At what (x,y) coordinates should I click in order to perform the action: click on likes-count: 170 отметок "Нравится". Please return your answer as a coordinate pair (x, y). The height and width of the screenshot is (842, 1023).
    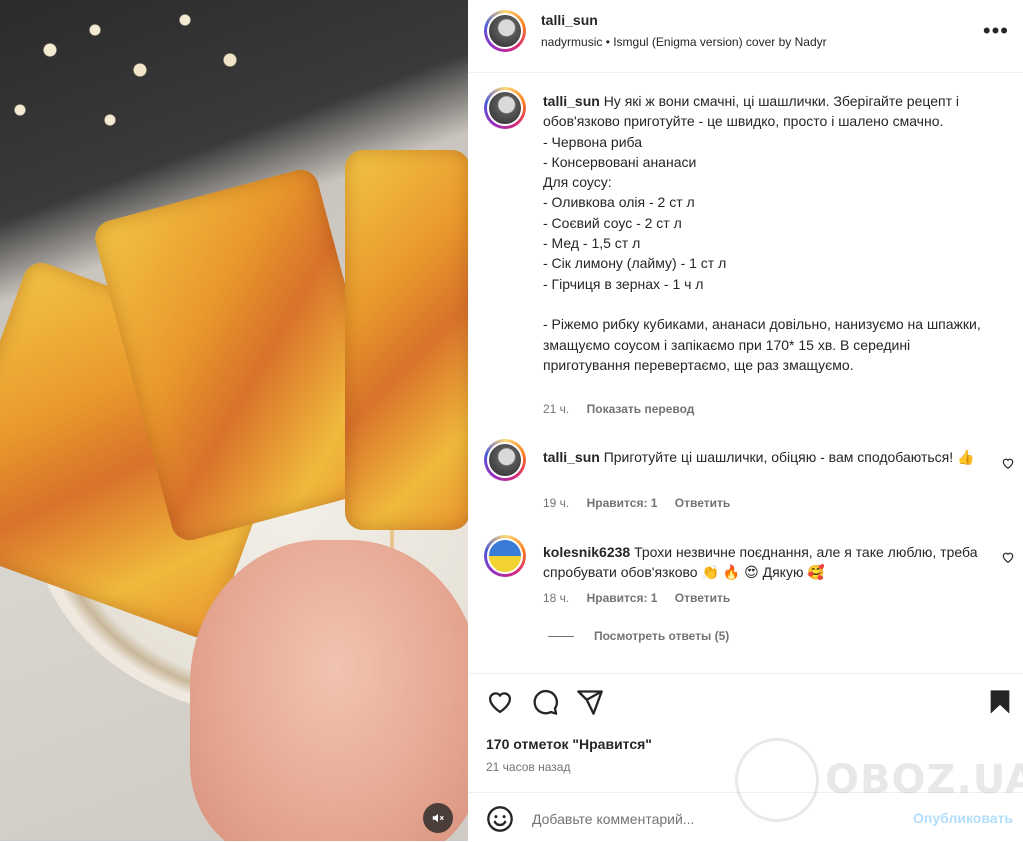
    Looking at the image, I should click on (569, 744).